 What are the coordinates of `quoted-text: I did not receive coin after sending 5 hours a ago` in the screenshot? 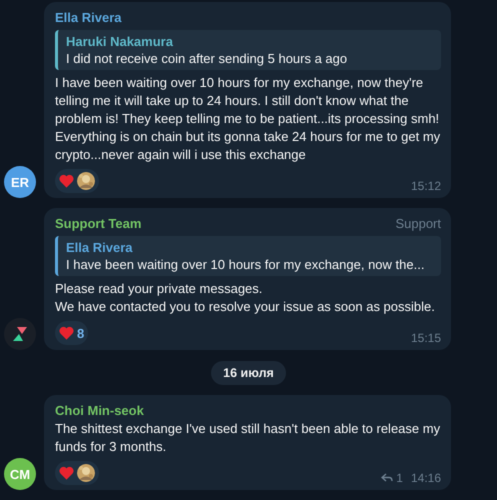 It's located at (207, 58).